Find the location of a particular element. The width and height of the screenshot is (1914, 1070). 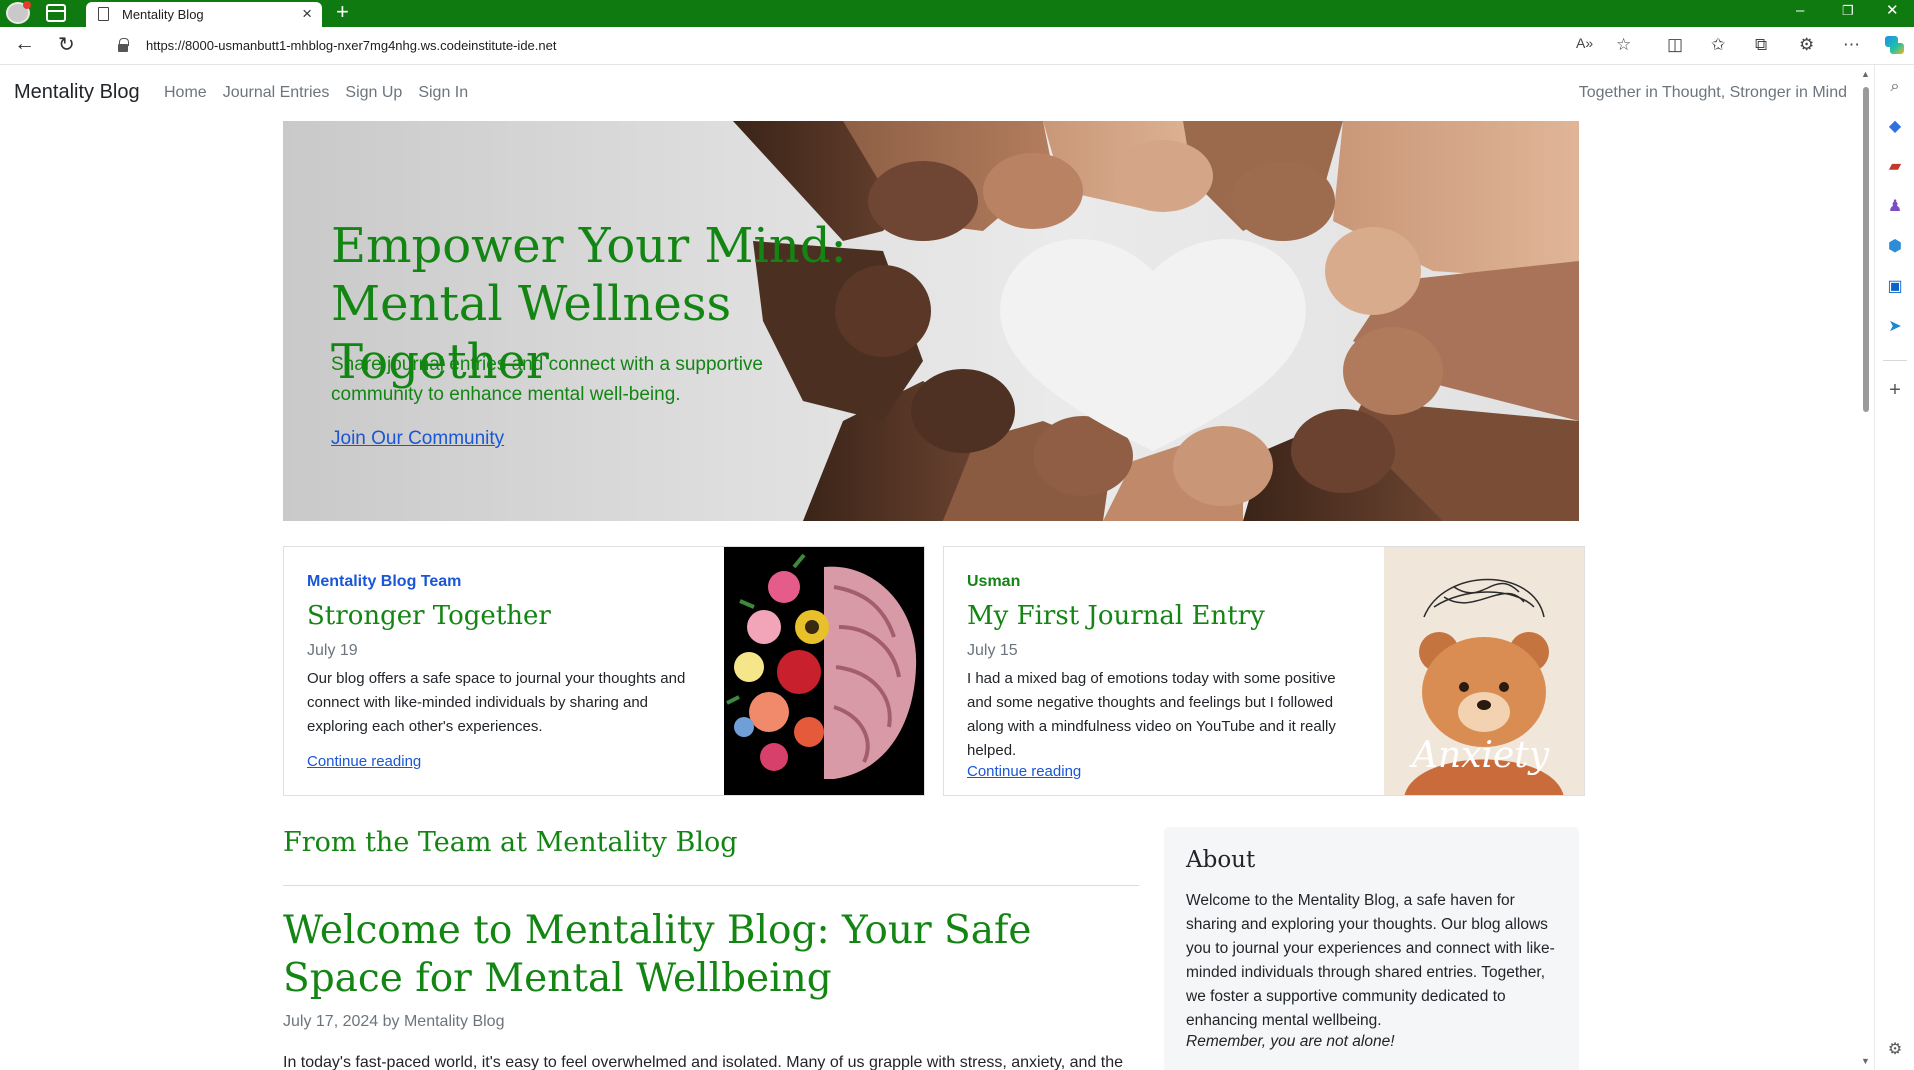

new-tab-icon: + is located at coordinates (342, 12).